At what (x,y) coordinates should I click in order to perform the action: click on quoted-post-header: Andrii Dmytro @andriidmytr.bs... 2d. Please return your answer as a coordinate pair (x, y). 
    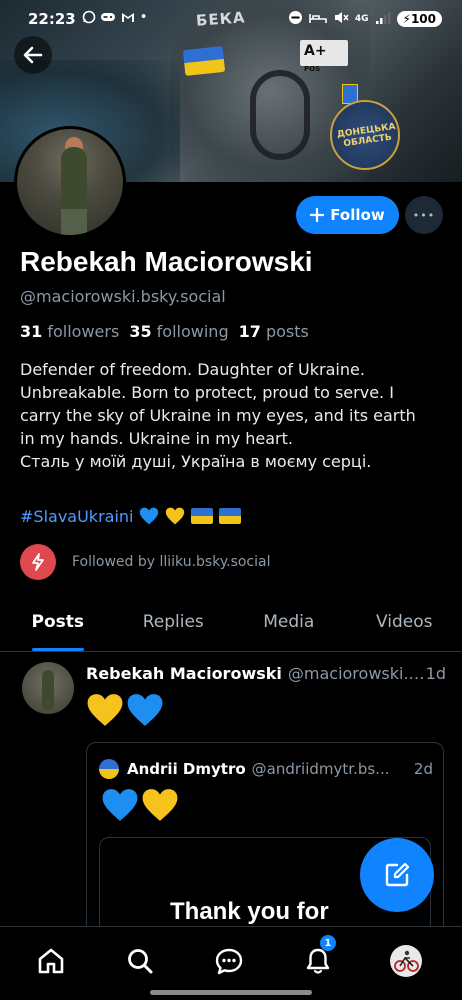
    Looking at the image, I should click on (266, 769).